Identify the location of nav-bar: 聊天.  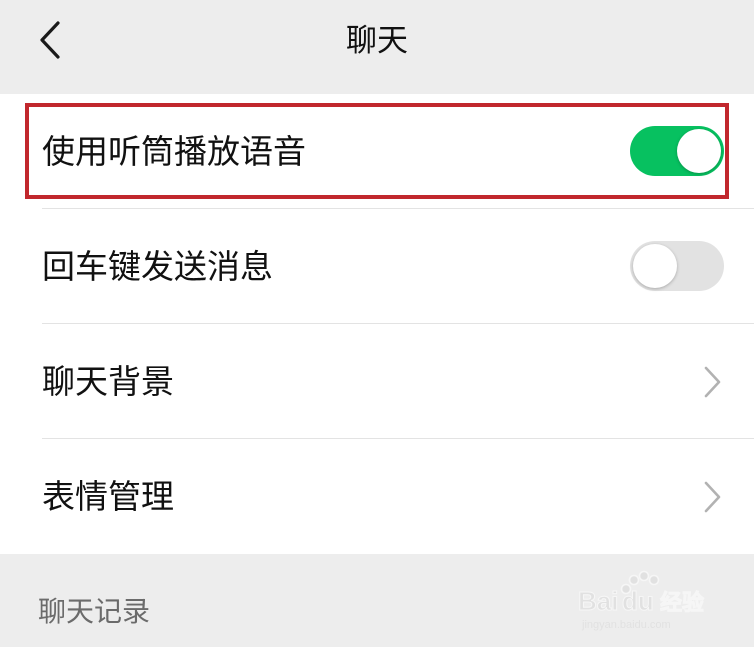
(377, 43).